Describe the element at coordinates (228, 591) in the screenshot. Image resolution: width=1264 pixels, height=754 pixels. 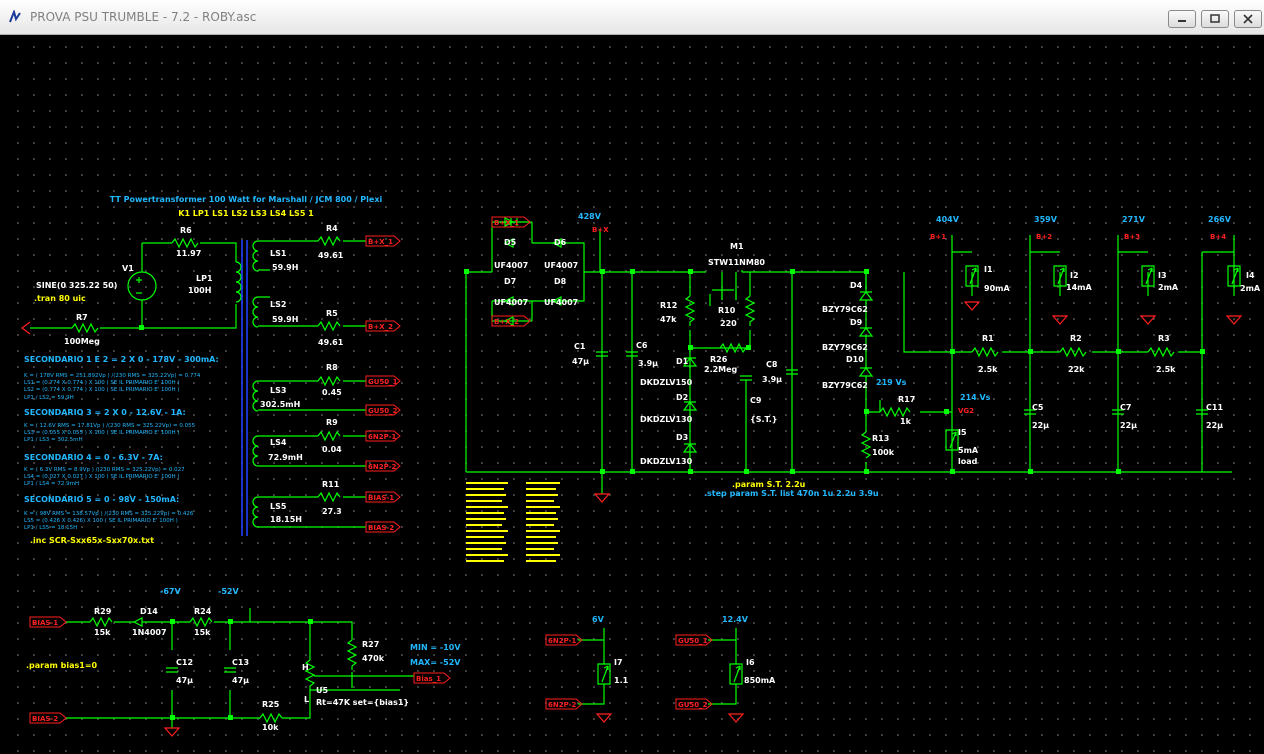
I see `voltage-minus52: -52V` at that location.